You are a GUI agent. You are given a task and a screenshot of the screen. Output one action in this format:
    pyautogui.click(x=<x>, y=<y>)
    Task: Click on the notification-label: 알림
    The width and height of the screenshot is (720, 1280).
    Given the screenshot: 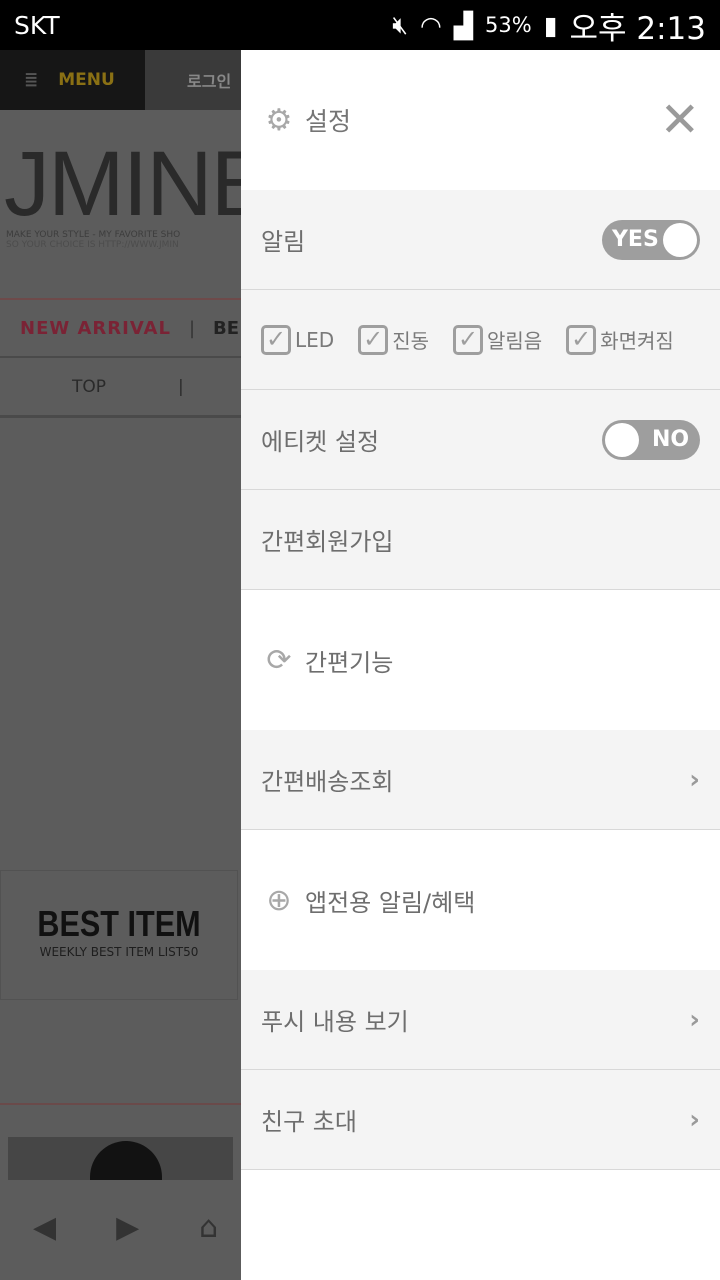 What is the action you would take?
    pyautogui.click(x=283, y=242)
    